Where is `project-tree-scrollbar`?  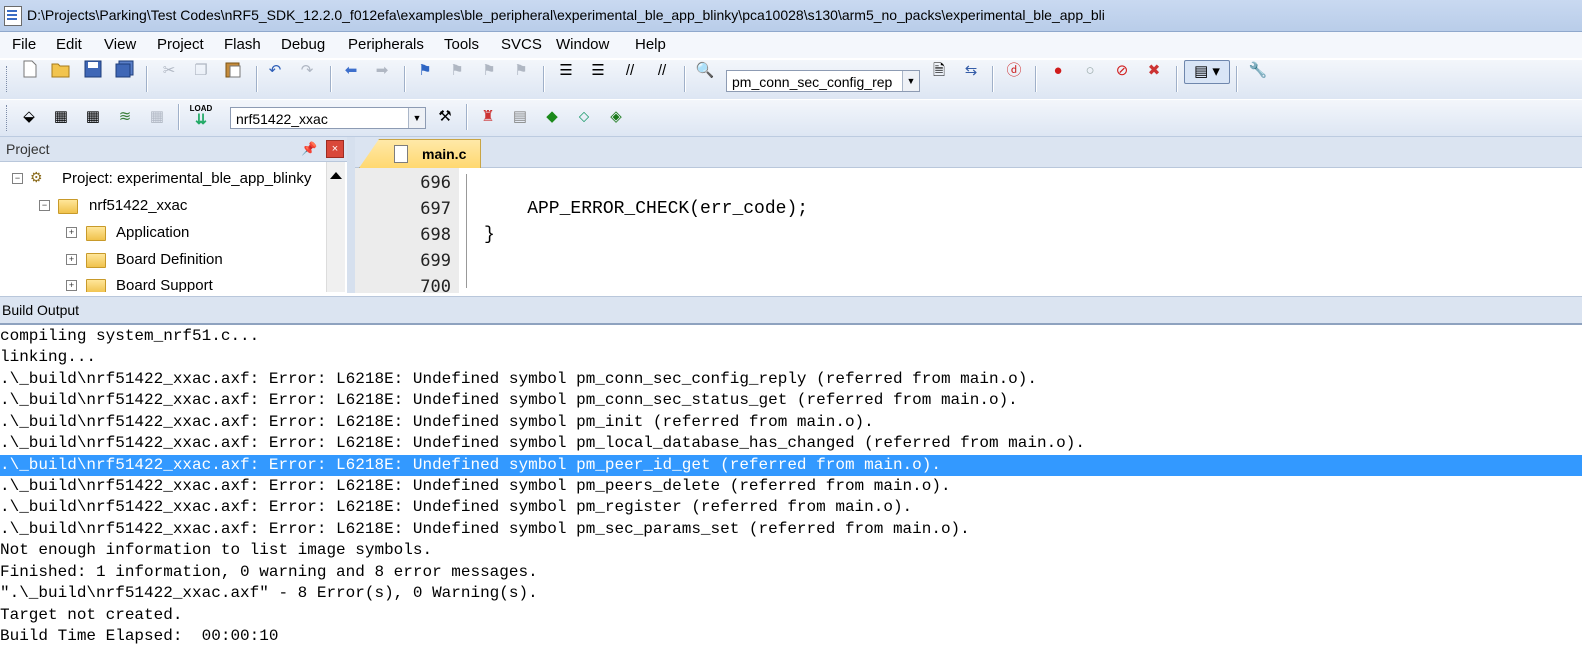 project-tree-scrollbar is located at coordinates (335, 227).